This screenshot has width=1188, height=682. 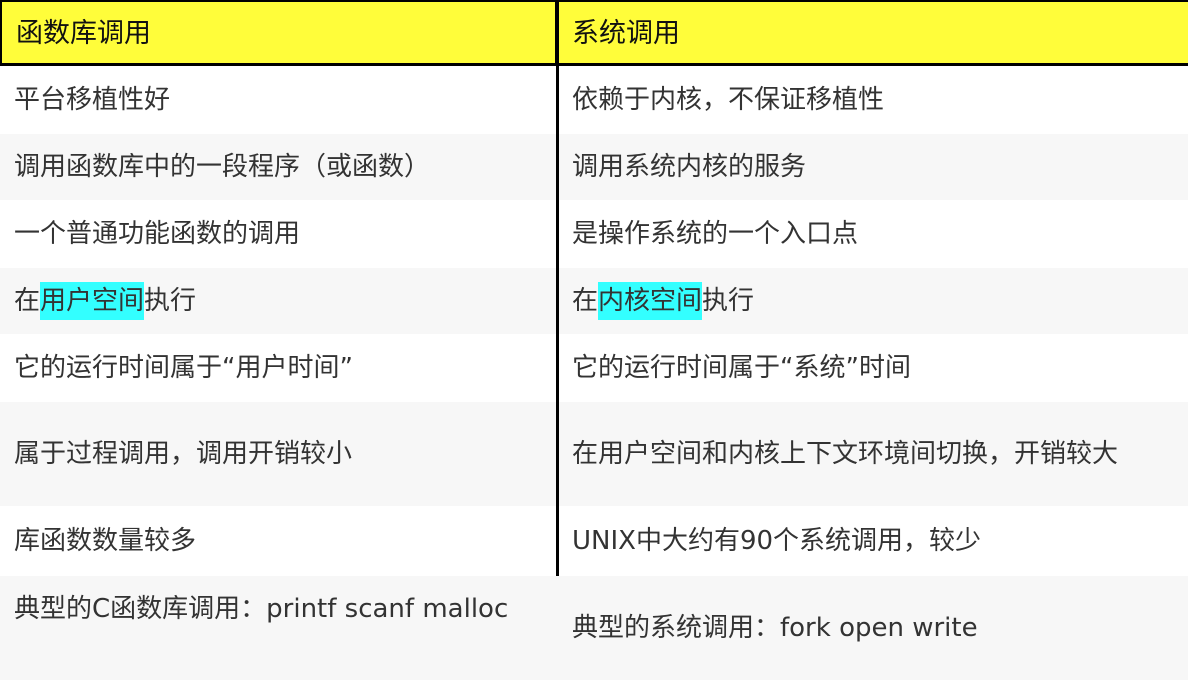 I want to click on table-row: 它的运行时间属于“用户时间” 它的运行时间属于“系统”时间, so click(x=594, y=368).